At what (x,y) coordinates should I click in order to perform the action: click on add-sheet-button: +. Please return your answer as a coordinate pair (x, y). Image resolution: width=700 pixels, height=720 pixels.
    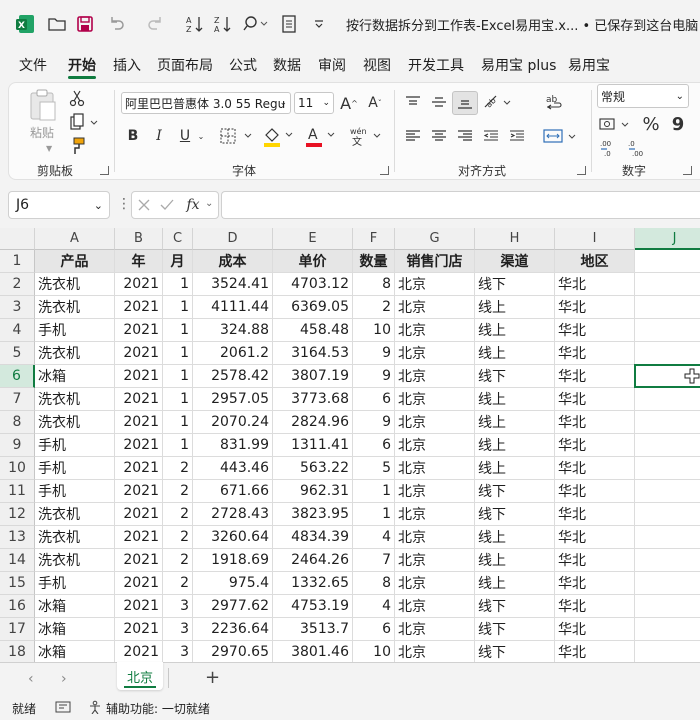
    Looking at the image, I should click on (212, 677).